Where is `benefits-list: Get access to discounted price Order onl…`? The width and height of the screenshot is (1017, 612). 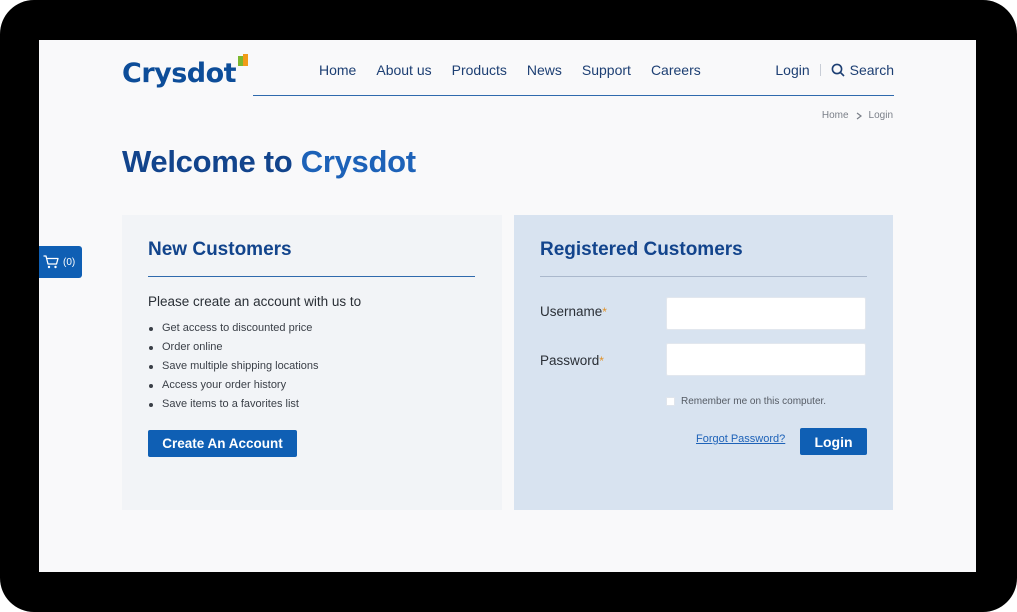
benefits-list: Get access to discounted price Order onl… is located at coordinates (233, 366).